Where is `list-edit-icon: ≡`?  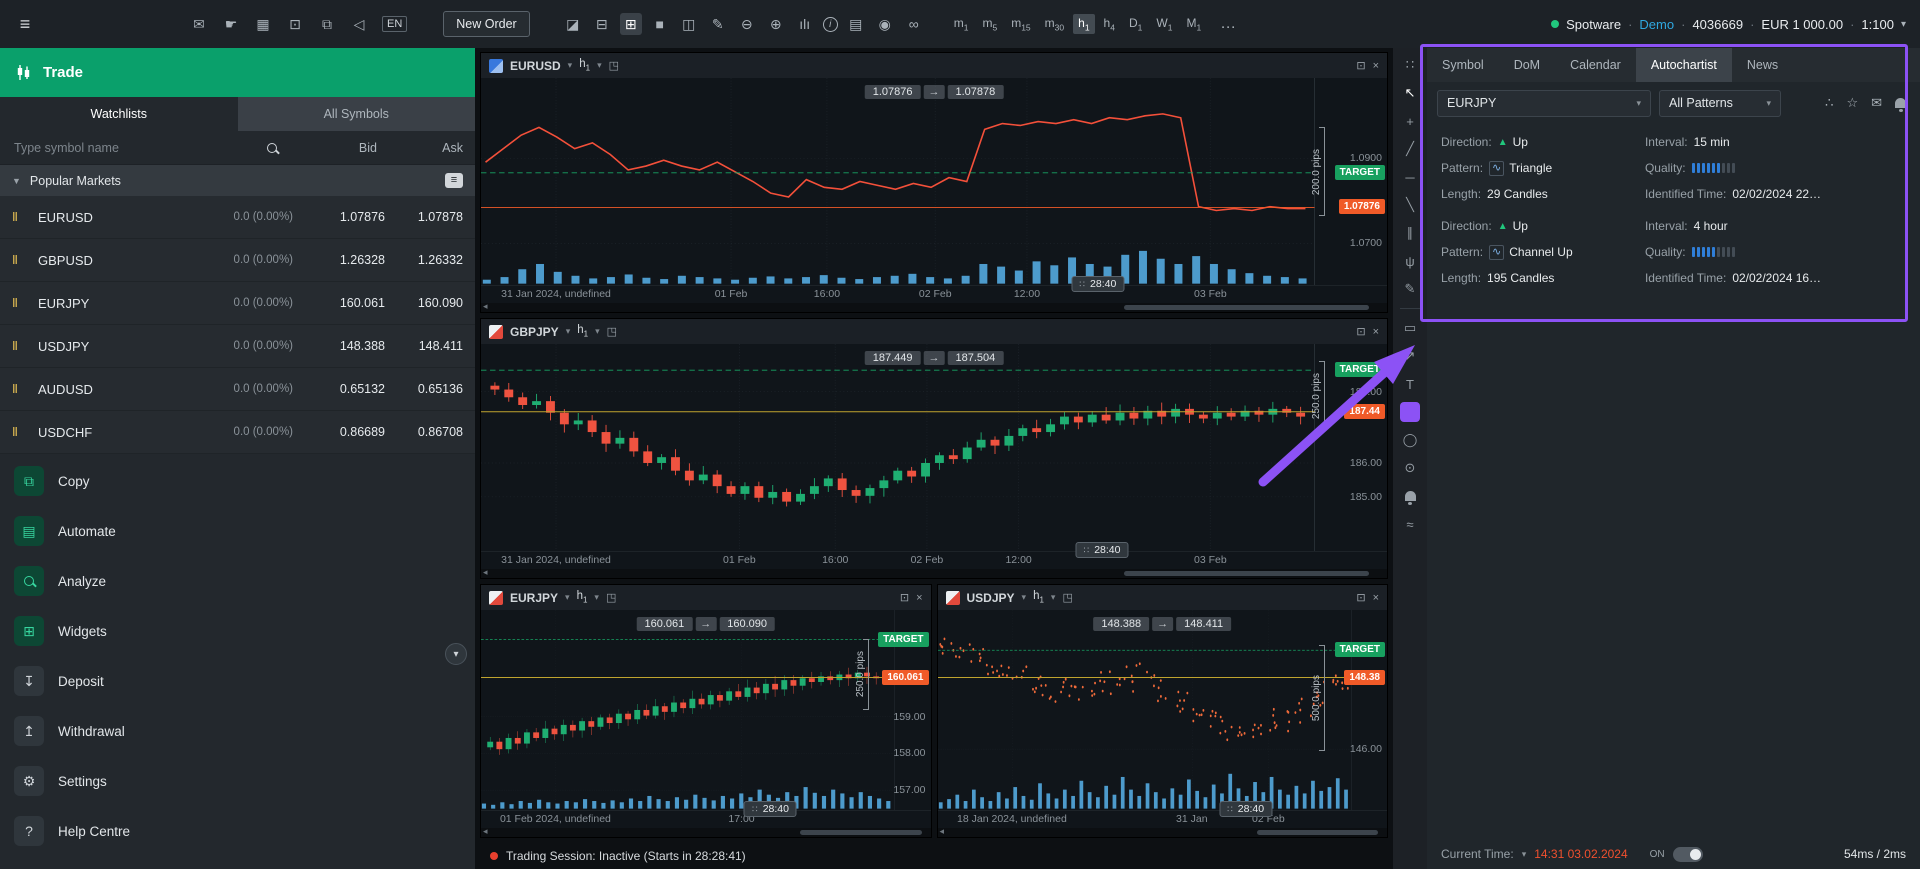
list-edit-icon: ≡ is located at coordinates (454, 180).